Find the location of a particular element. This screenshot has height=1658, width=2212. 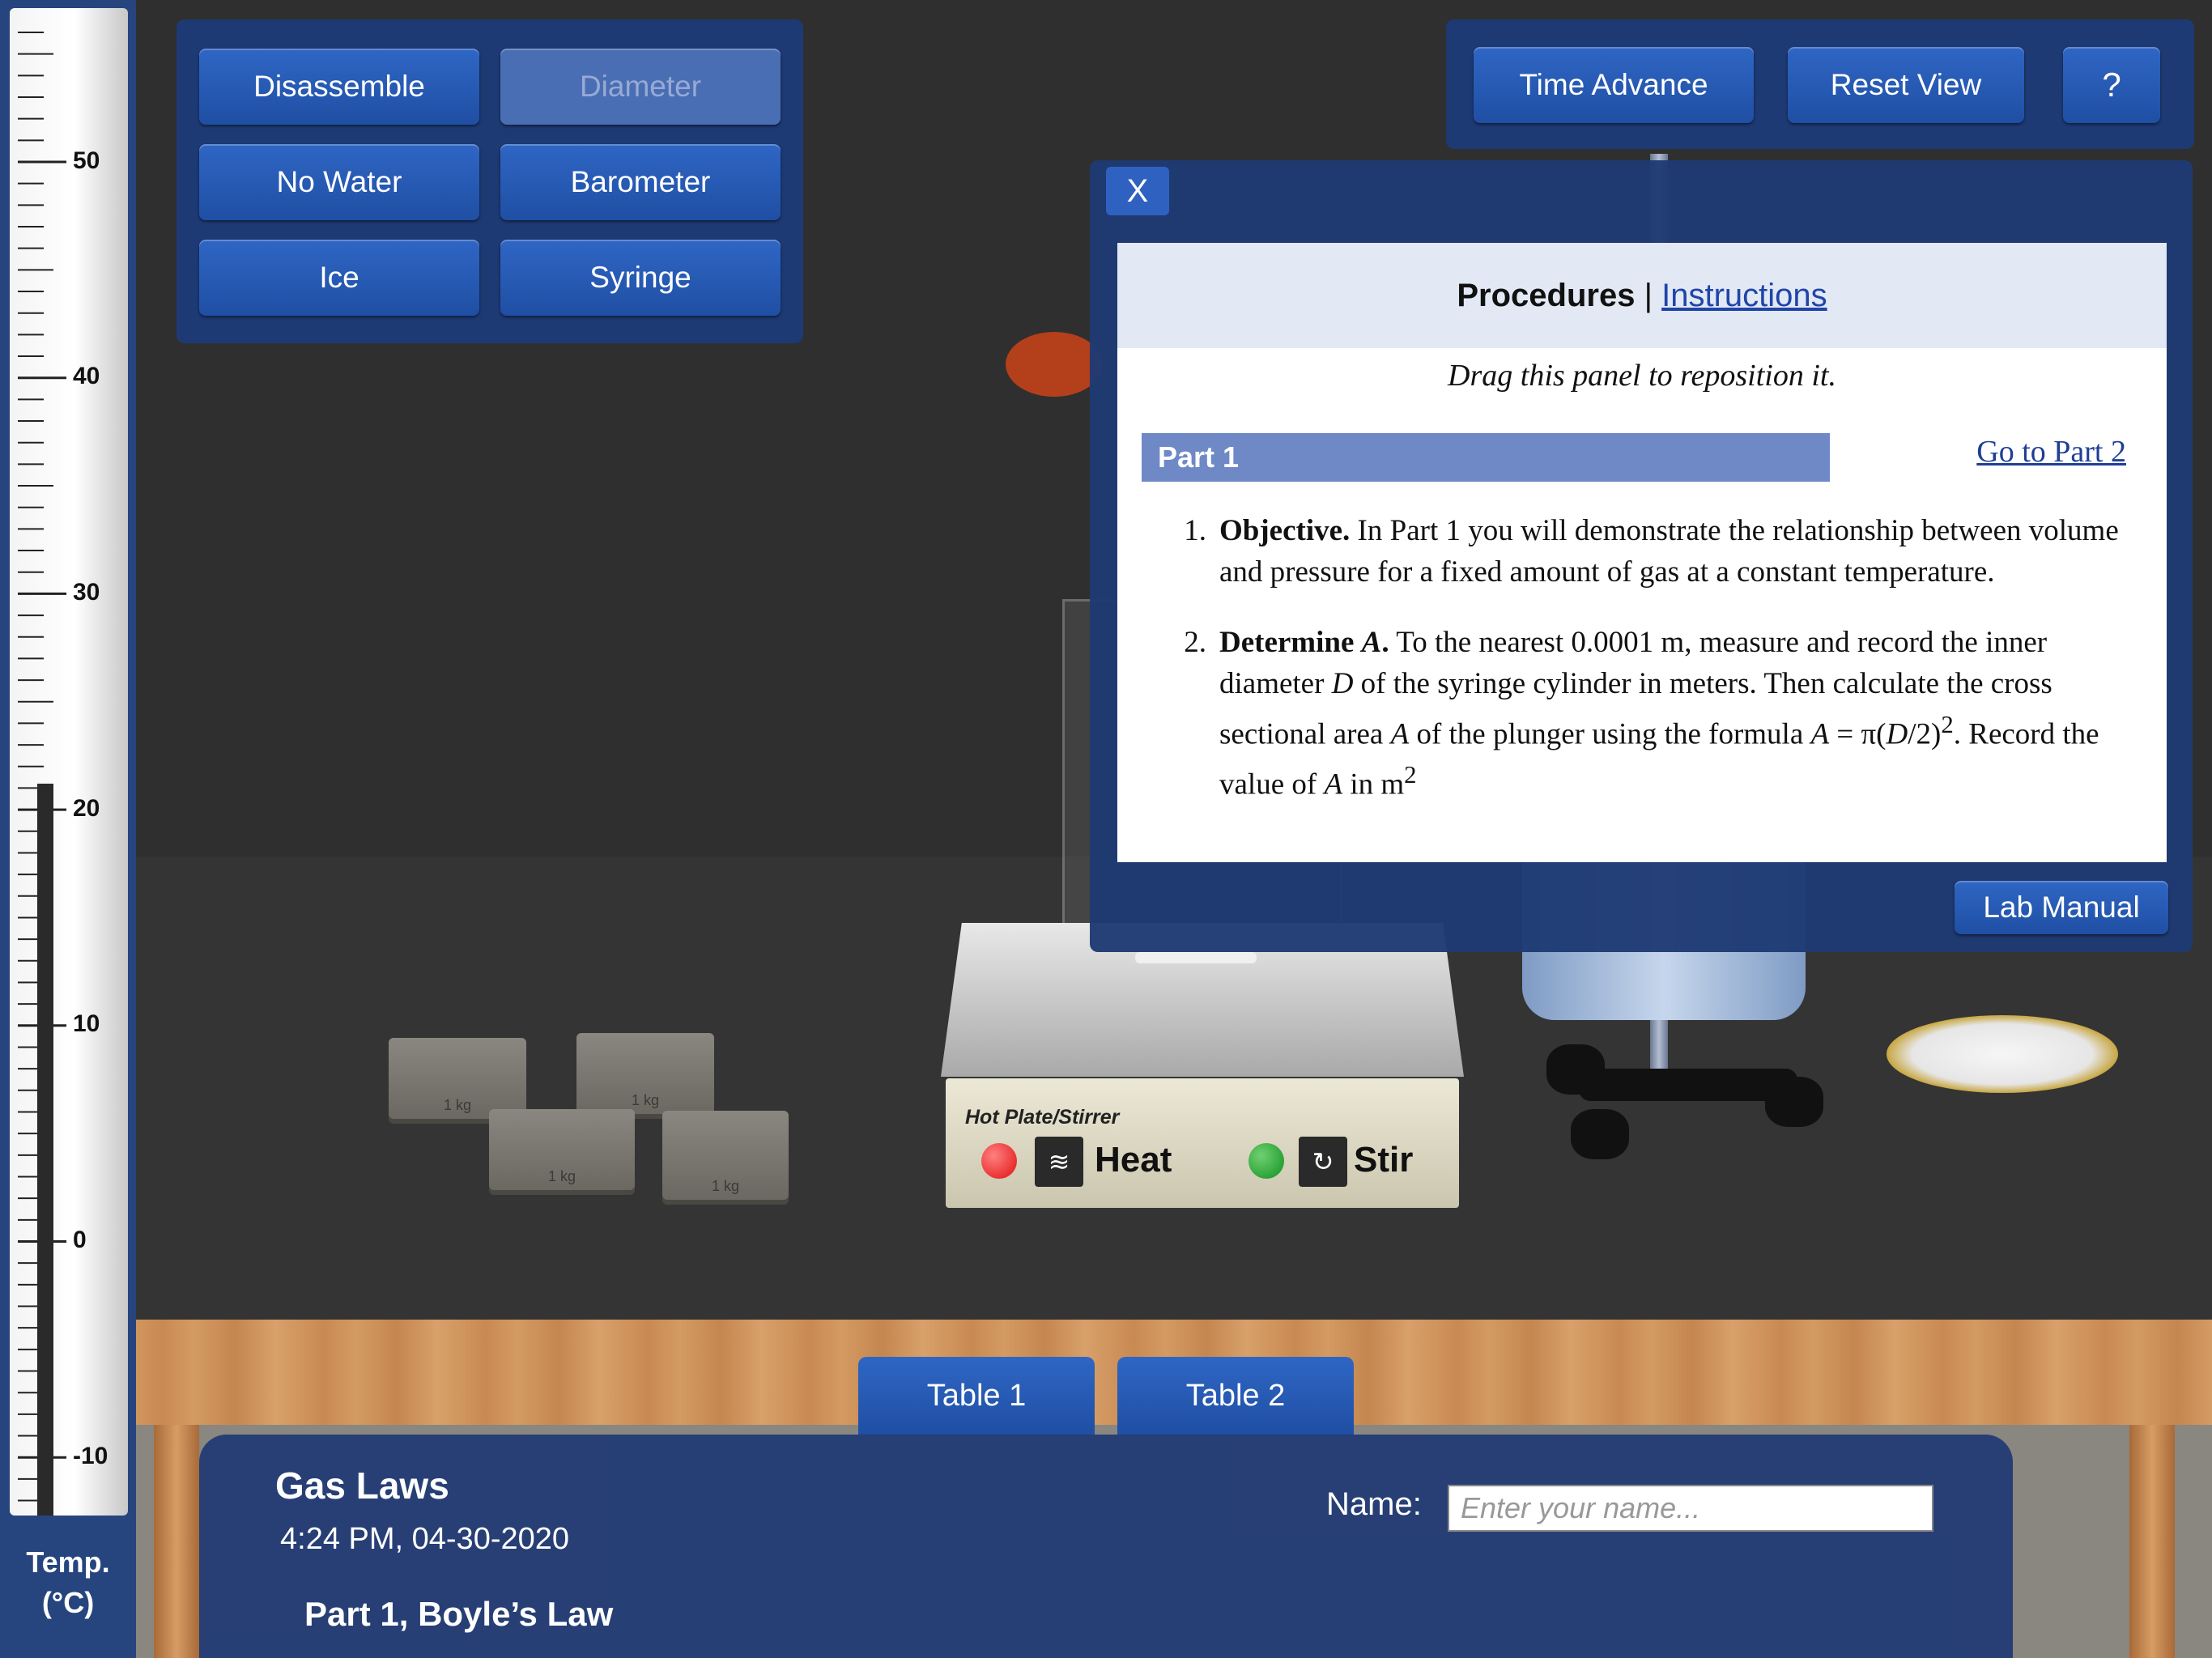

tick-label: 20 is located at coordinates (87, 808).